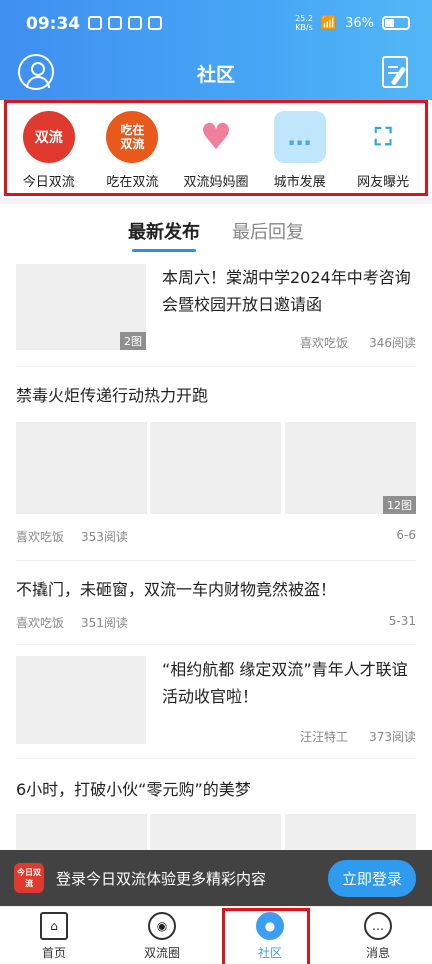 The width and height of the screenshot is (432, 964). Describe the element at coordinates (215, 137) in the screenshot. I see `heart-icon: ♥` at that location.